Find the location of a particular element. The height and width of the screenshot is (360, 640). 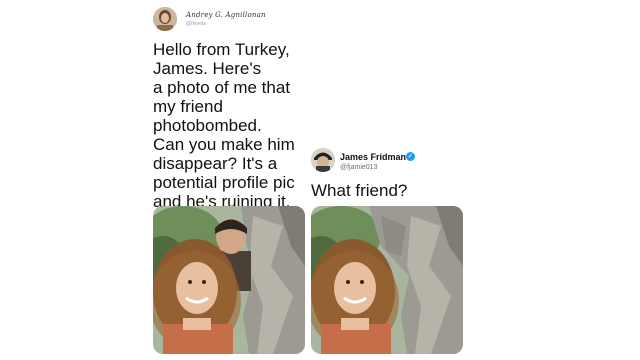

handle: @Ifeyela is located at coordinates (196, 24).